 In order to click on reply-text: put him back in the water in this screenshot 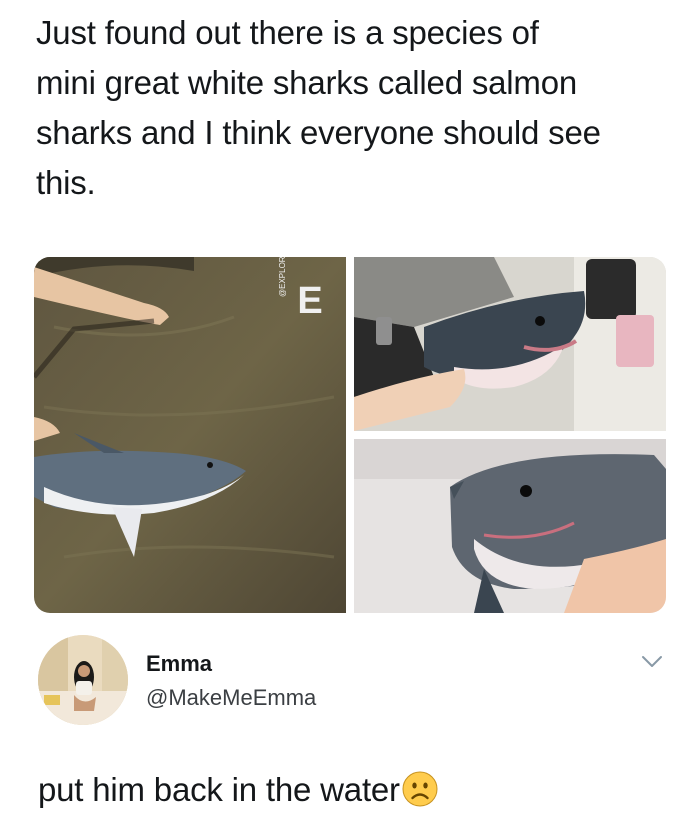, I will do `click(238, 790)`.